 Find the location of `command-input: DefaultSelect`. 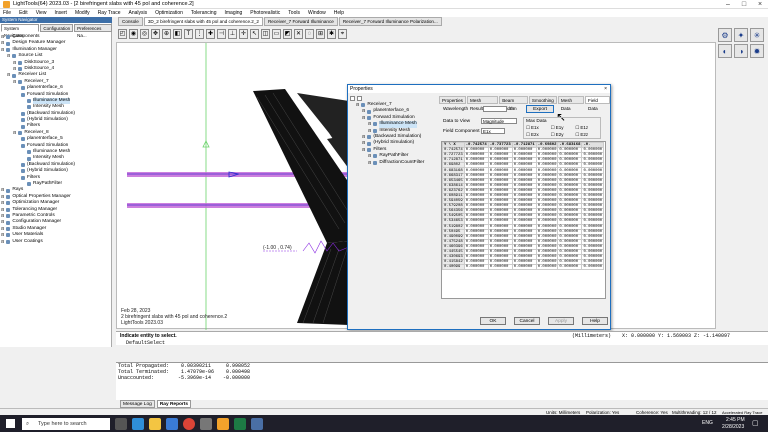

command-input: DefaultSelect is located at coordinates (186, 343).